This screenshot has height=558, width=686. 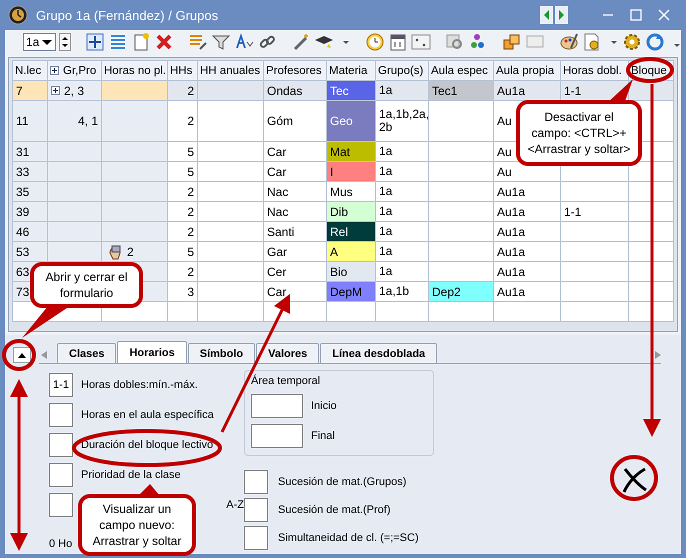 What do you see at coordinates (39, 42) in the screenshot?
I see `group-combo: 1a` at bounding box center [39, 42].